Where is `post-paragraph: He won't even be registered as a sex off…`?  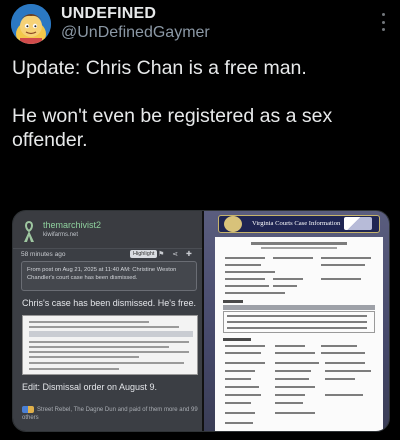 post-paragraph: He won't even be registered as a sex off… is located at coordinates (172, 128).